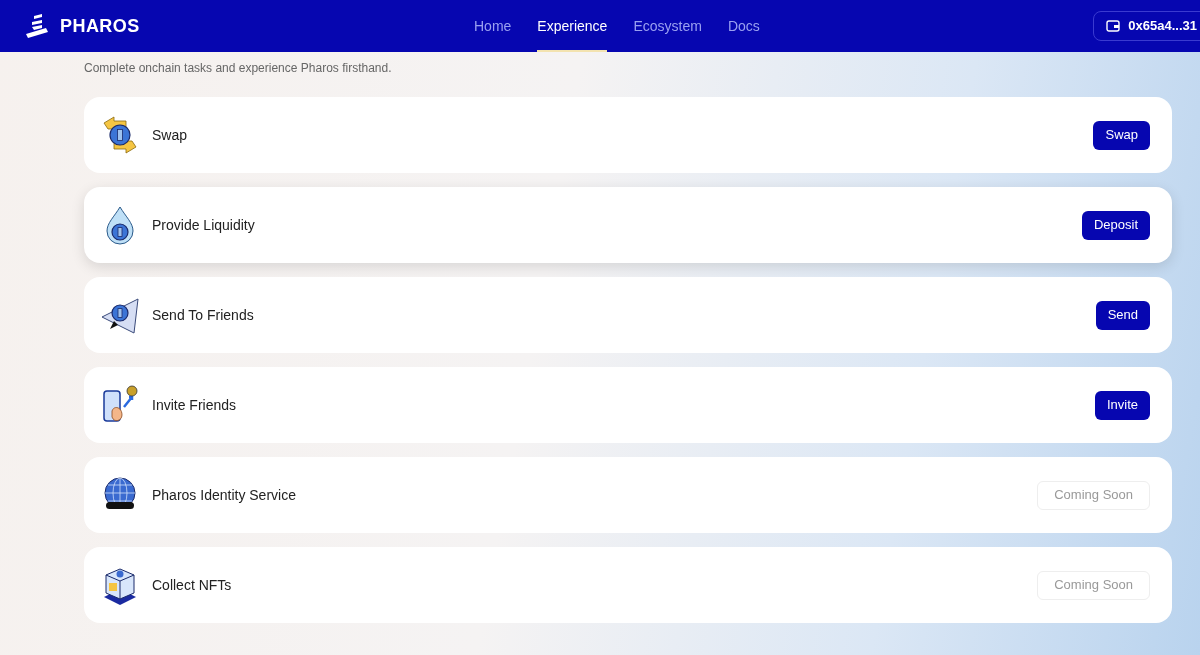 The width and height of the screenshot is (1200, 655). Describe the element at coordinates (1146, 26) in the screenshot. I see `wallet-button: 0x65a4...31` at that location.